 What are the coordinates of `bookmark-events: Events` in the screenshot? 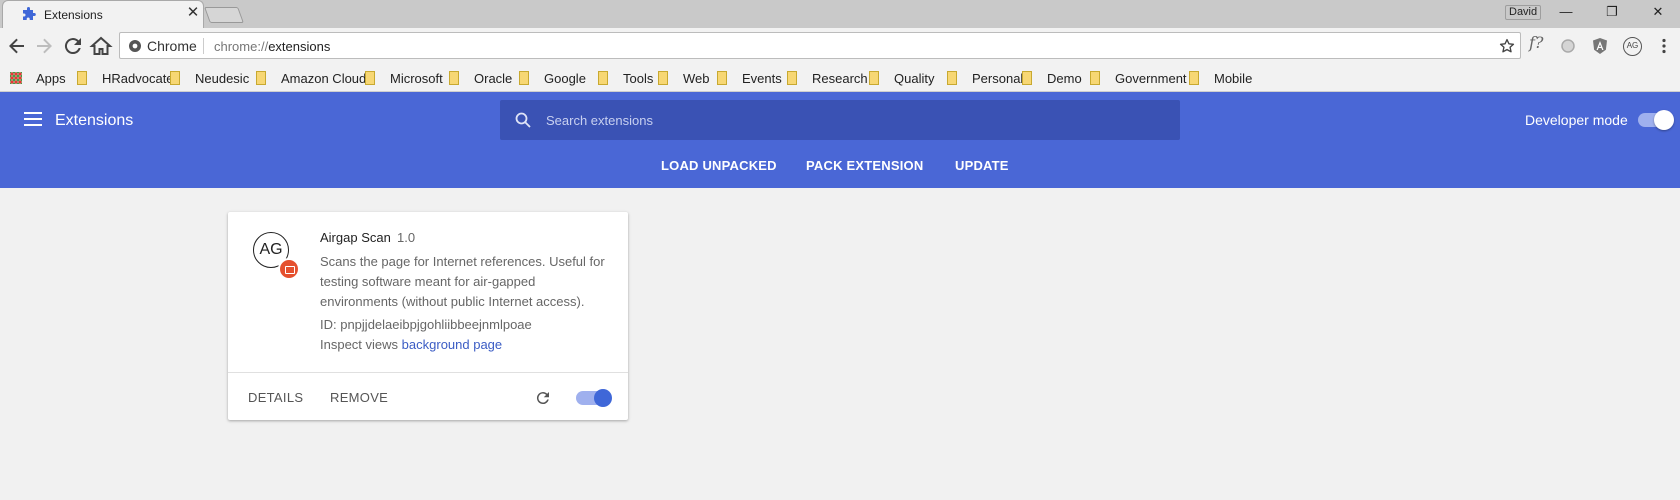 It's located at (749, 78).